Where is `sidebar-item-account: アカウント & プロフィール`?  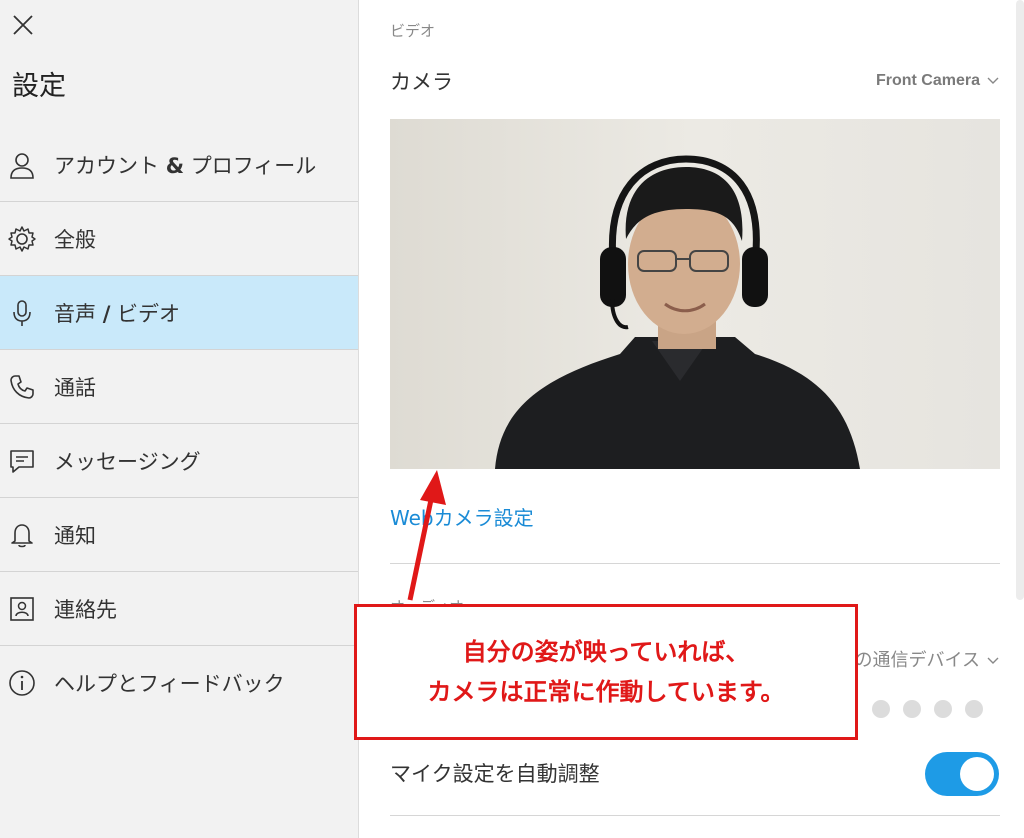
sidebar-item-account: アカウント & プロフィール is located at coordinates (179, 165).